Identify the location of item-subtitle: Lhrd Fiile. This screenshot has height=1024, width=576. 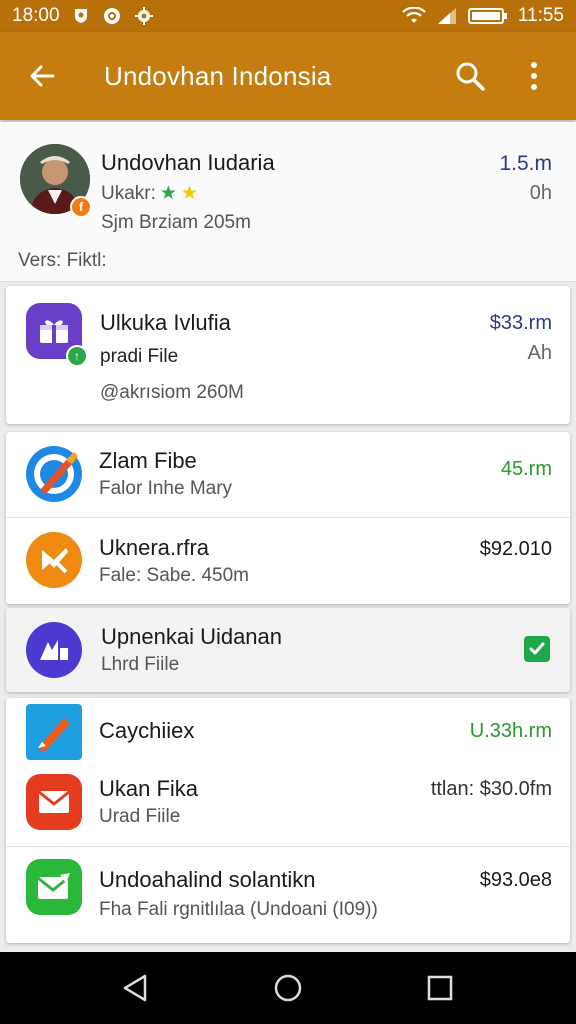
(140, 664).